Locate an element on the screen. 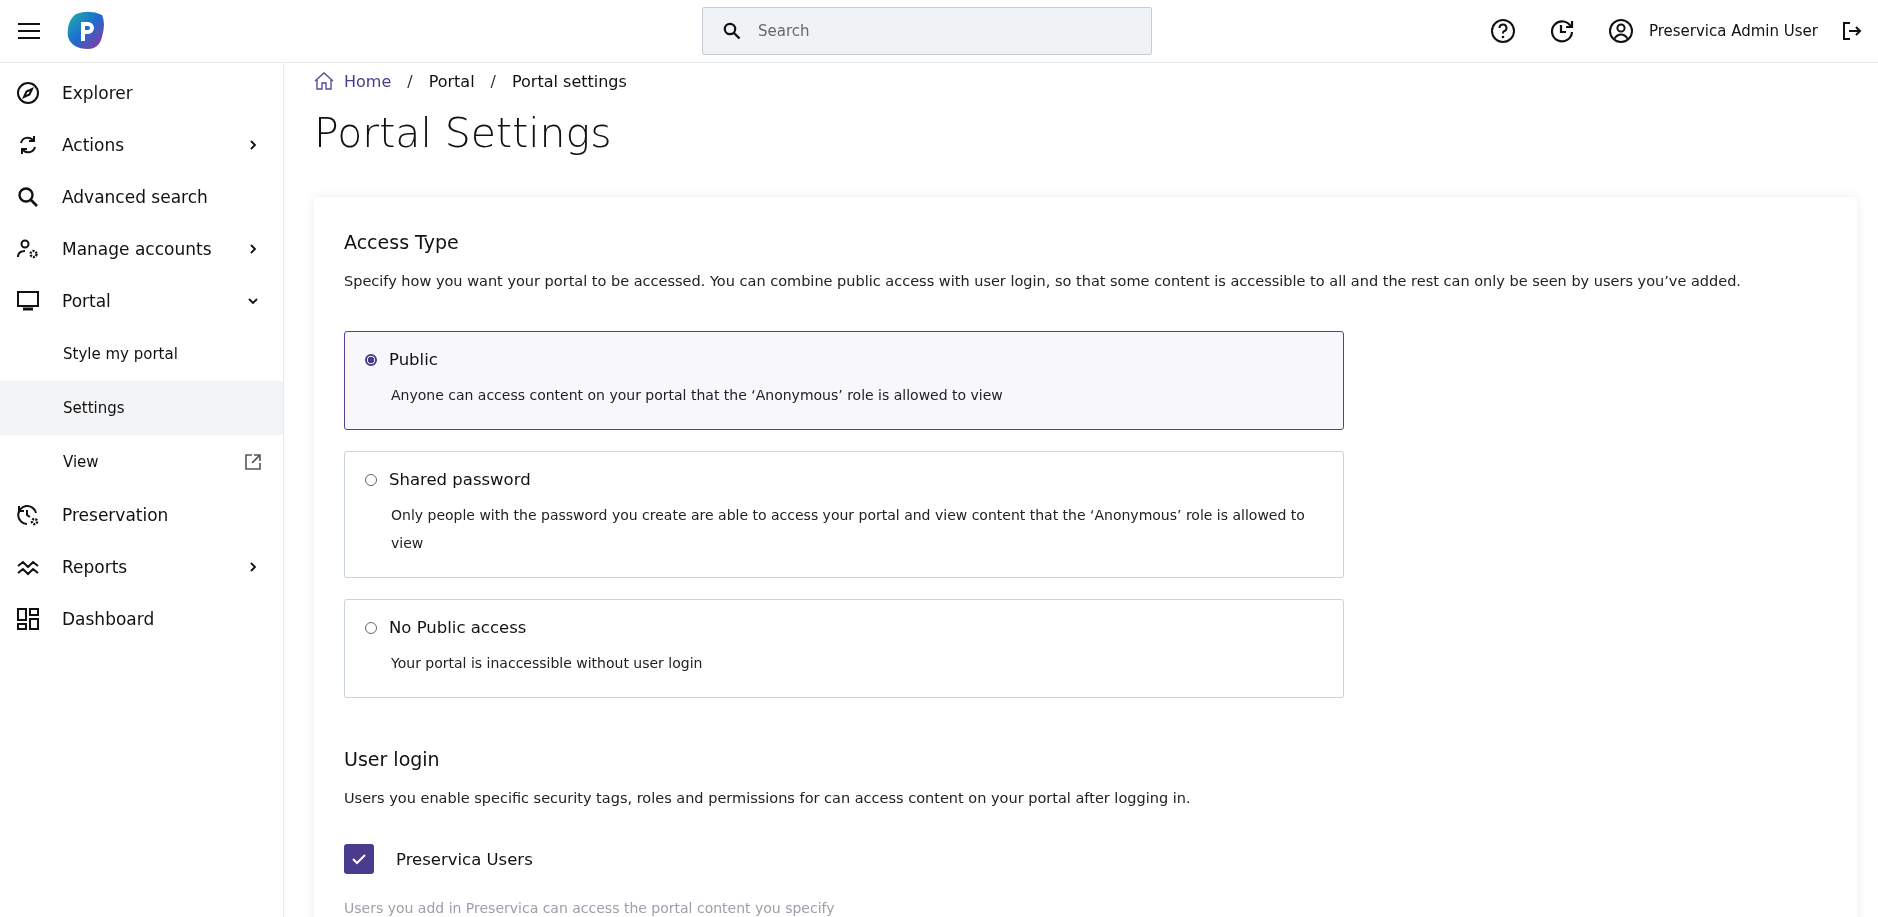 The height and width of the screenshot is (917, 1878). option-label: Shared password is located at coordinates (460, 479).